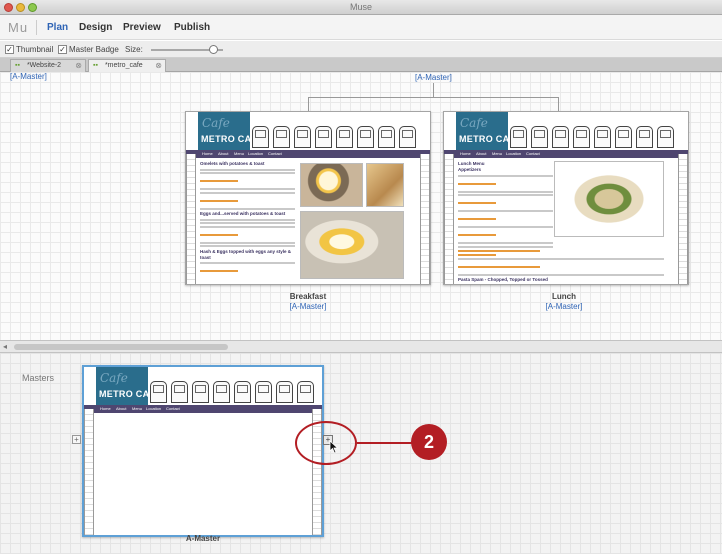 Image resolution: width=722 pixels, height=554 pixels. I want to click on home-master-badge: [A-Master], so click(28, 76).